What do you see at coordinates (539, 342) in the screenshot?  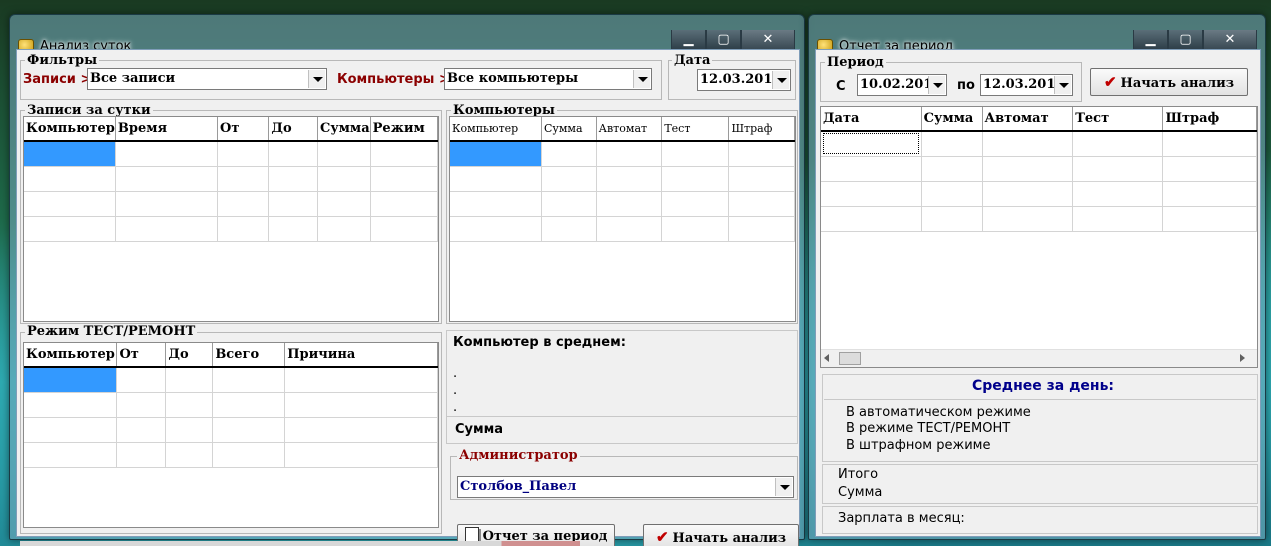 I see `computer-average-label: Компьютер в среднем:` at bounding box center [539, 342].